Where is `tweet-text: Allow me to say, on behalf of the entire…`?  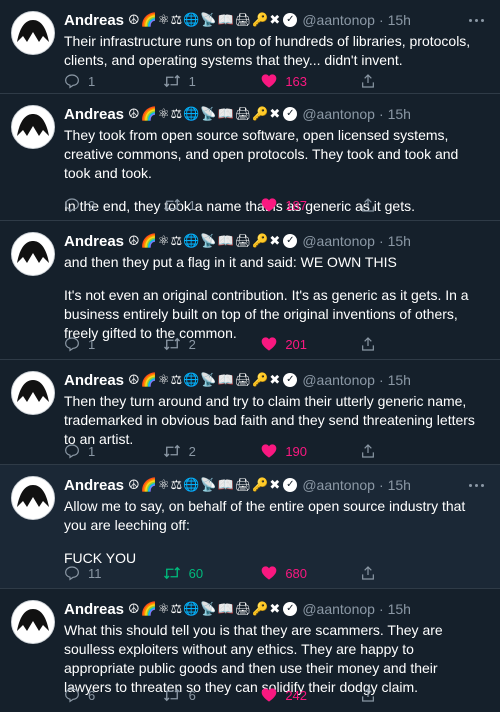 tweet-text: Allow me to say, on behalf of the entire… is located at coordinates (265, 532).